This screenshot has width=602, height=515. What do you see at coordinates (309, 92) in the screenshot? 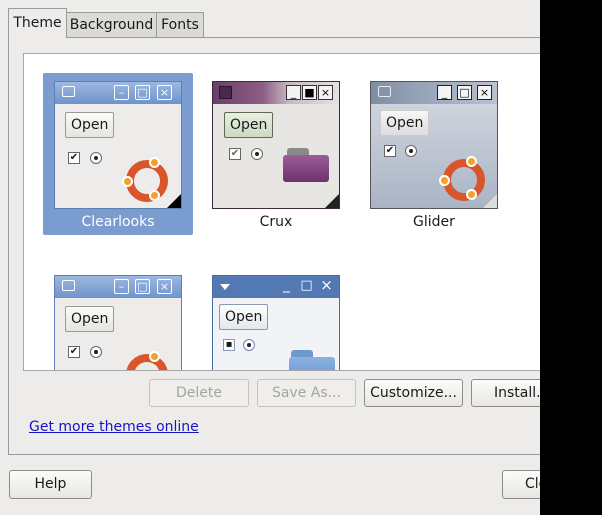
I see `maximize-icon: ■` at bounding box center [309, 92].